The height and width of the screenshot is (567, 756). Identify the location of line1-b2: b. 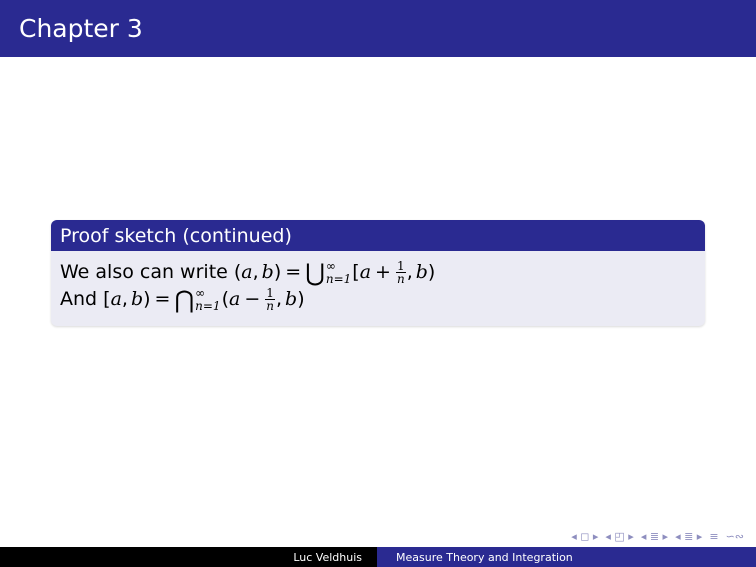
(421, 272).